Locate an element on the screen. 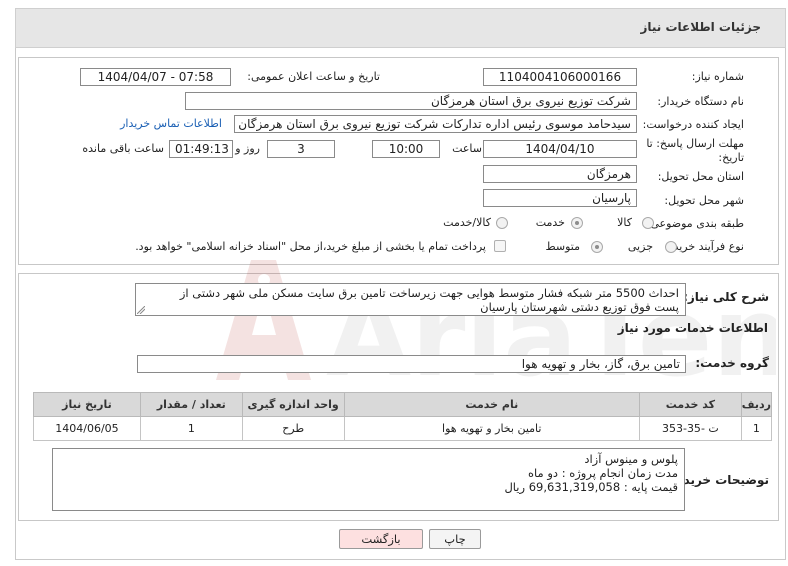 The height and width of the screenshot is (566, 788). col-header-quantity: تعداد / مقدار is located at coordinates (191, 404).